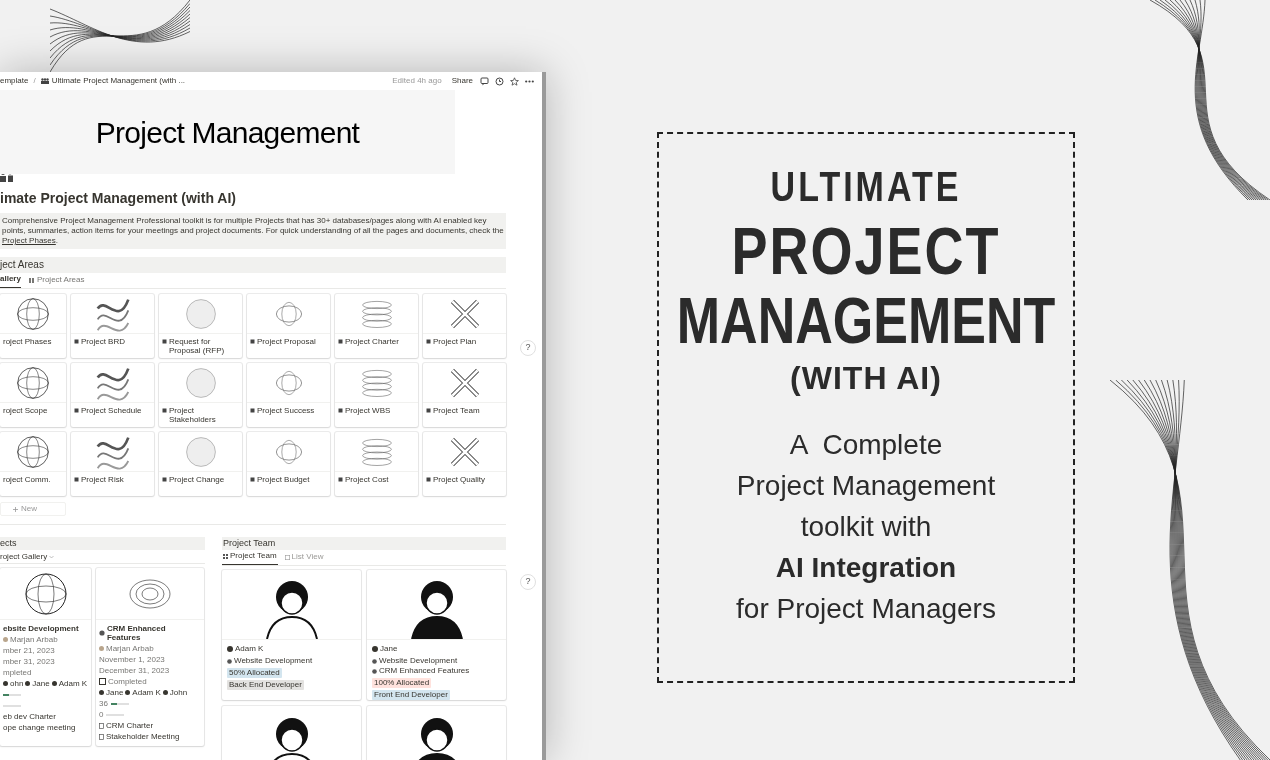 This screenshot has width=1270, height=760. What do you see at coordinates (44, 81) in the screenshot?
I see `people-icon` at bounding box center [44, 81].